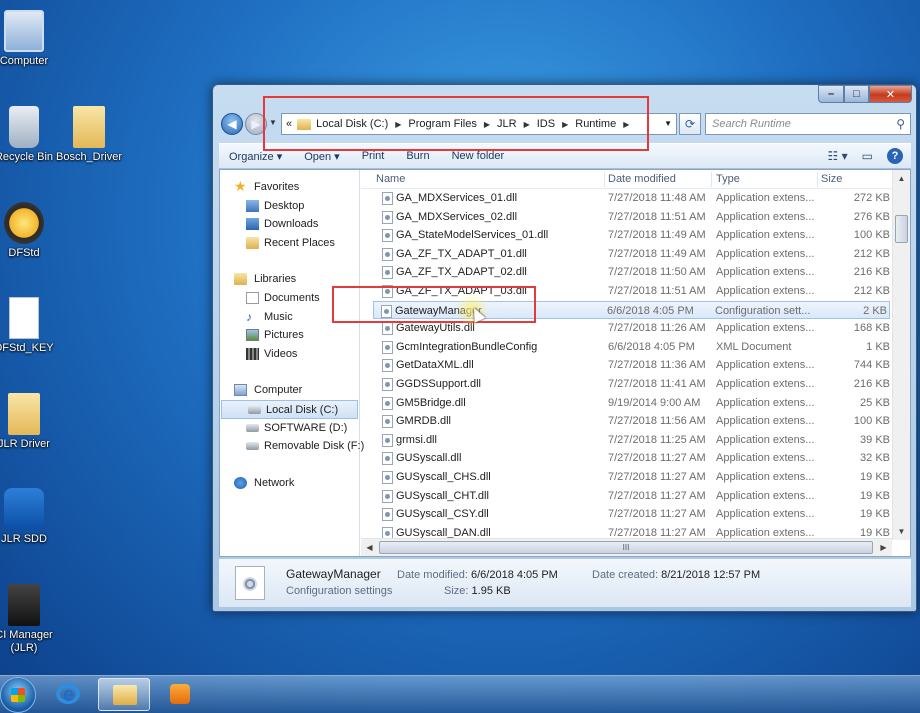 The height and width of the screenshot is (713, 920). What do you see at coordinates (289, 390) in the screenshot?
I see `nav-computer: Computer` at bounding box center [289, 390].